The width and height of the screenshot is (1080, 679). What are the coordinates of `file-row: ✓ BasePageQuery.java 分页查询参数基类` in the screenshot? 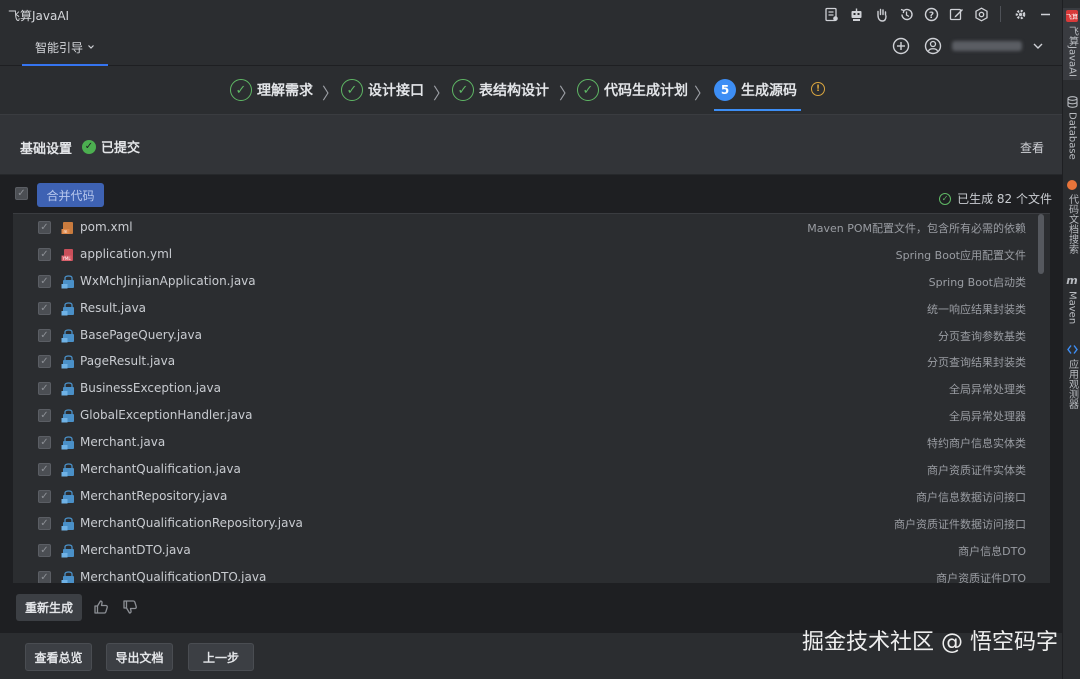 It's located at (531, 335).